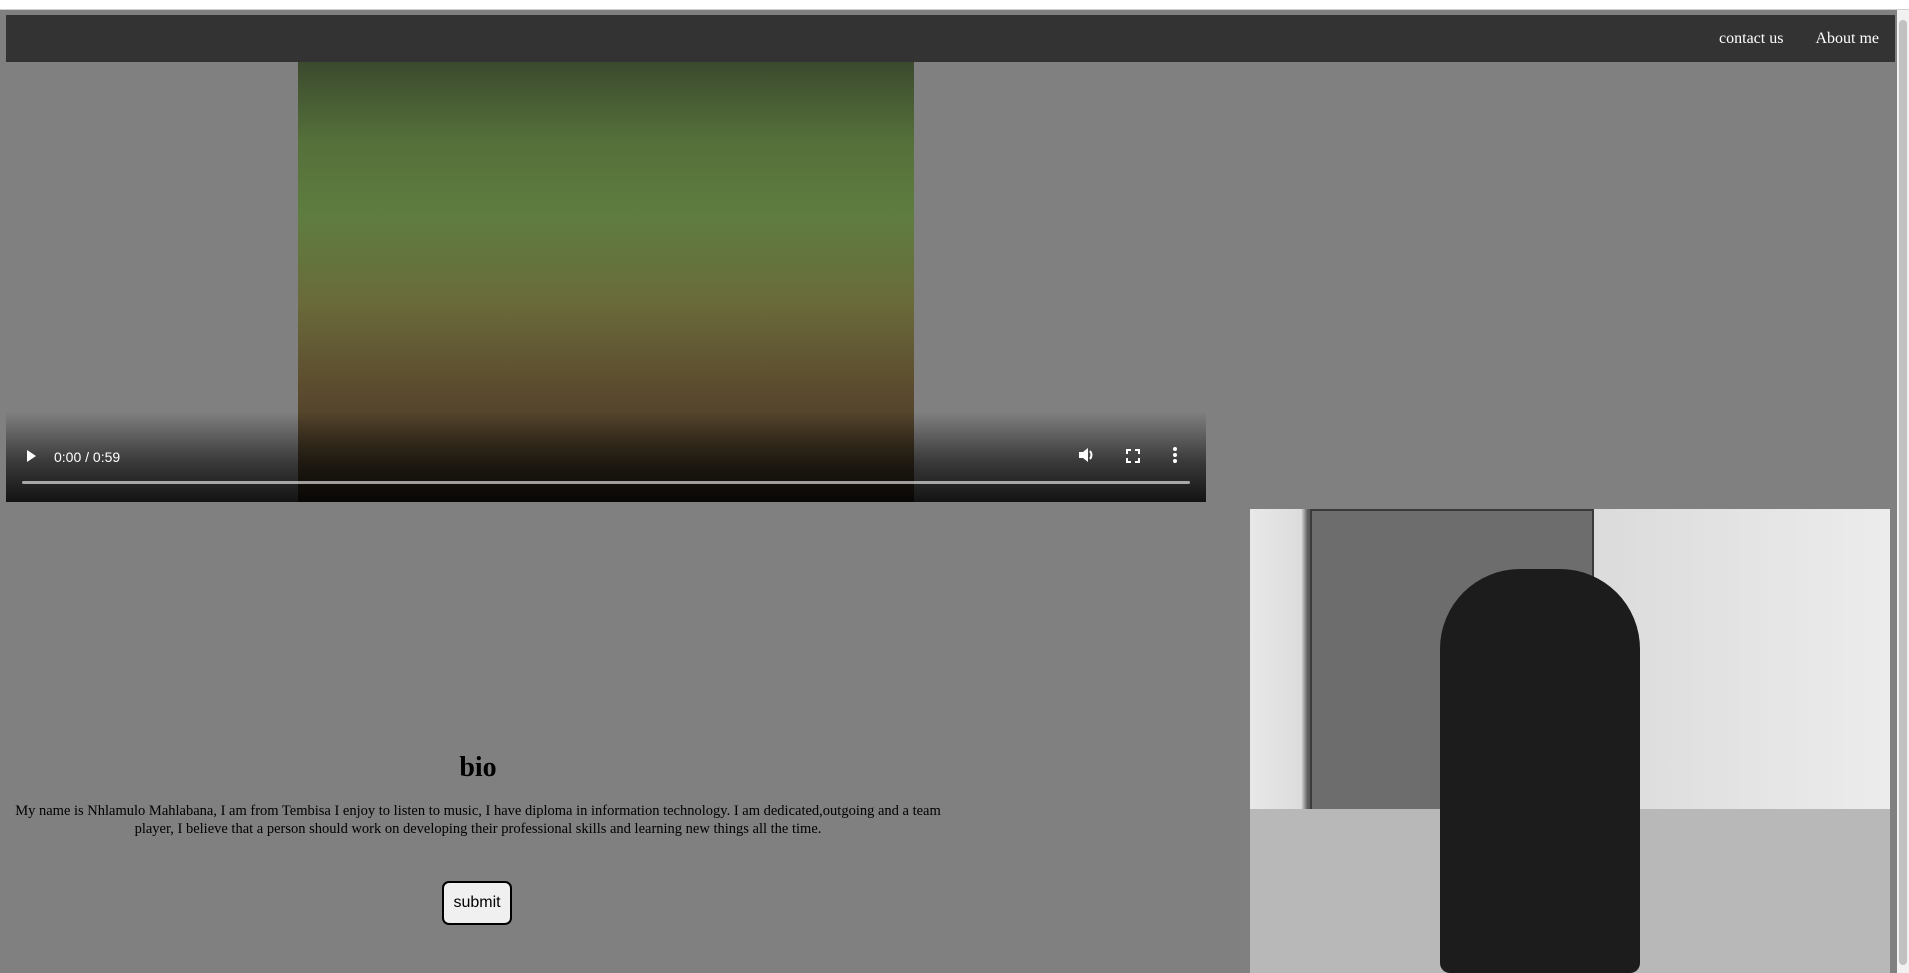  I want to click on browser-top-edge, so click(954, 5).